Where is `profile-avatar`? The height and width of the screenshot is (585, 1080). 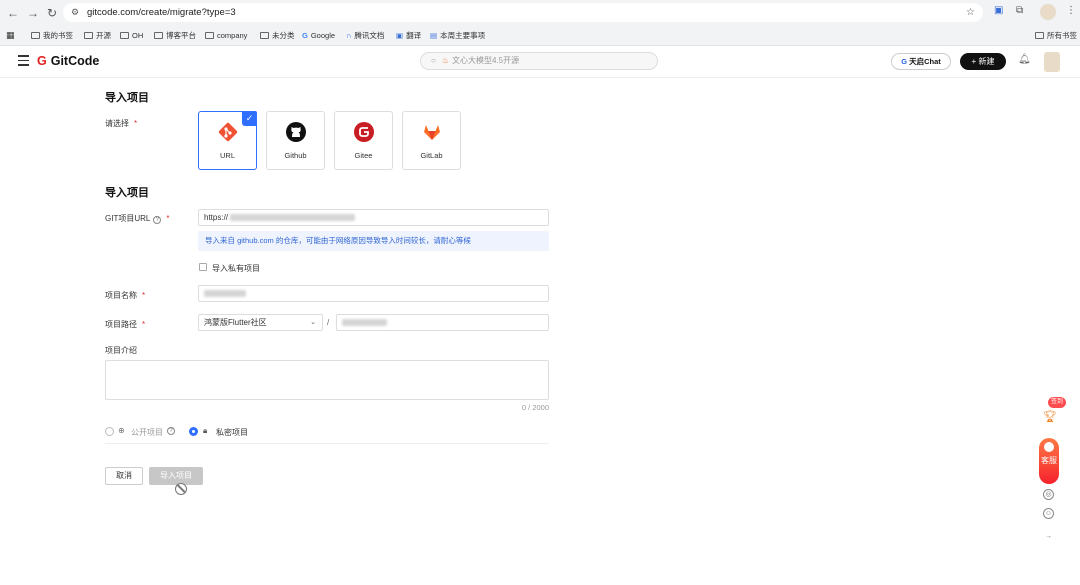
profile-avatar is located at coordinates (1048, 12).